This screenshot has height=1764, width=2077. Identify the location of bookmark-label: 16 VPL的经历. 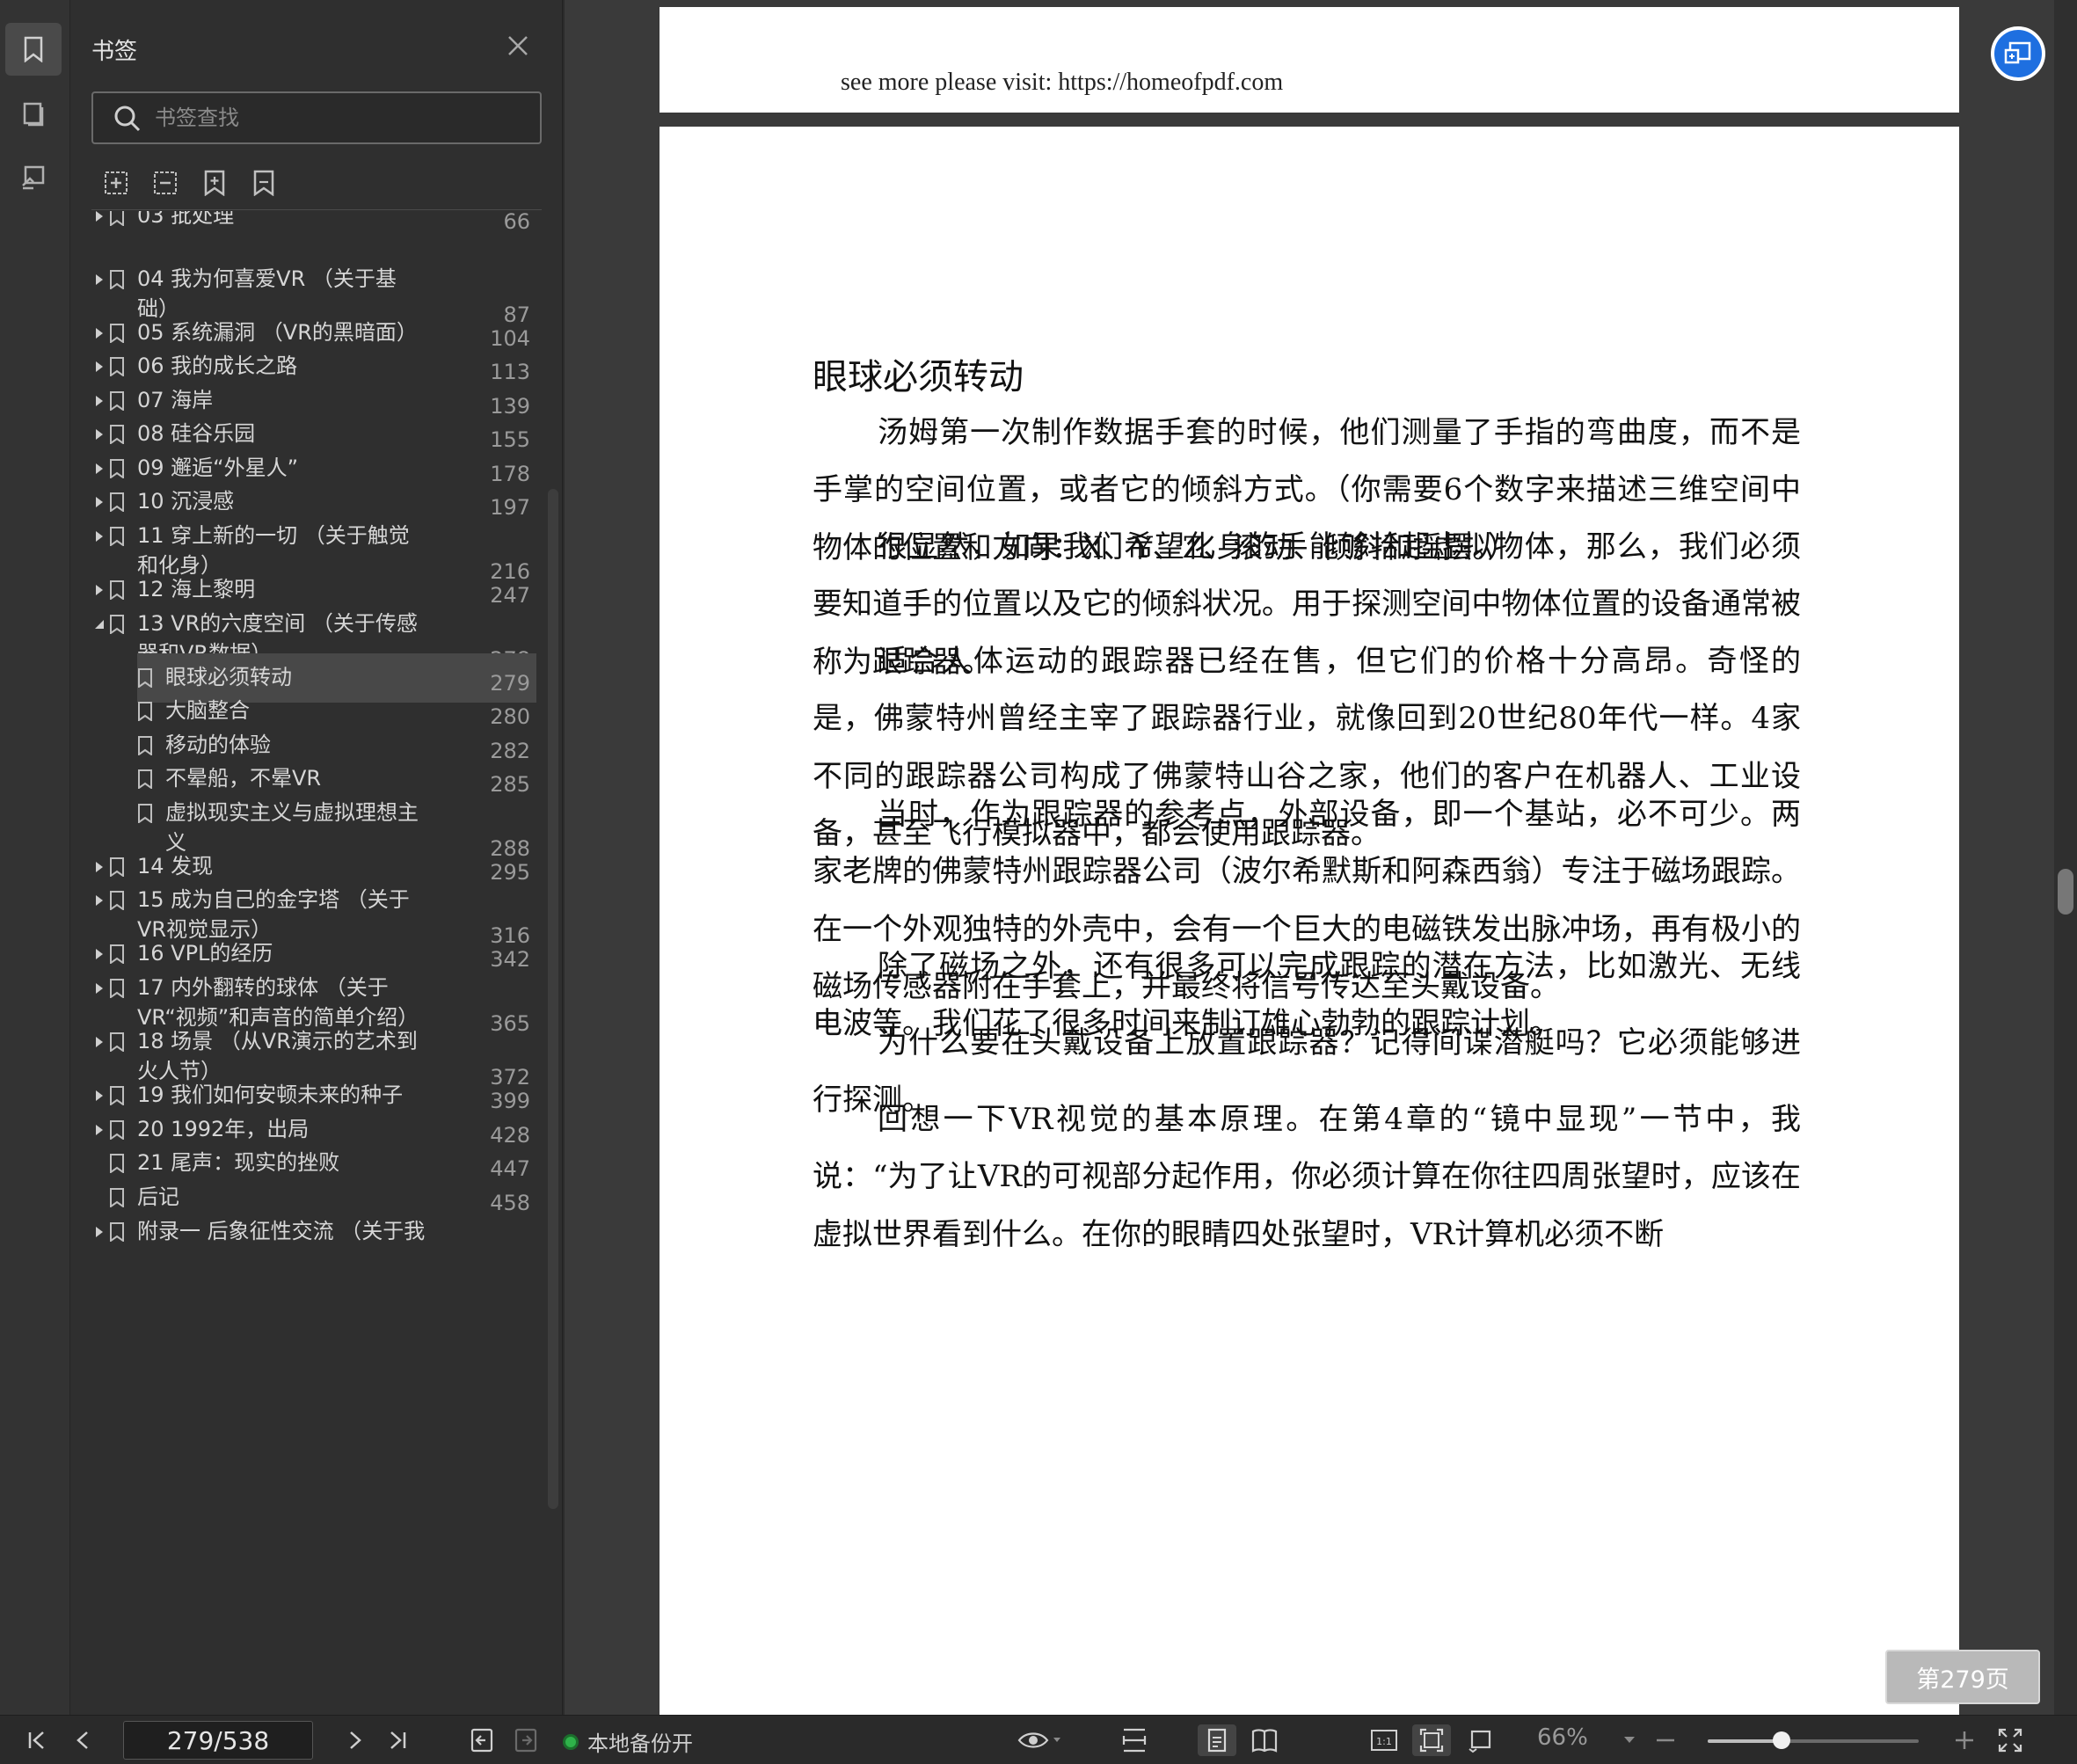
(205, 953).